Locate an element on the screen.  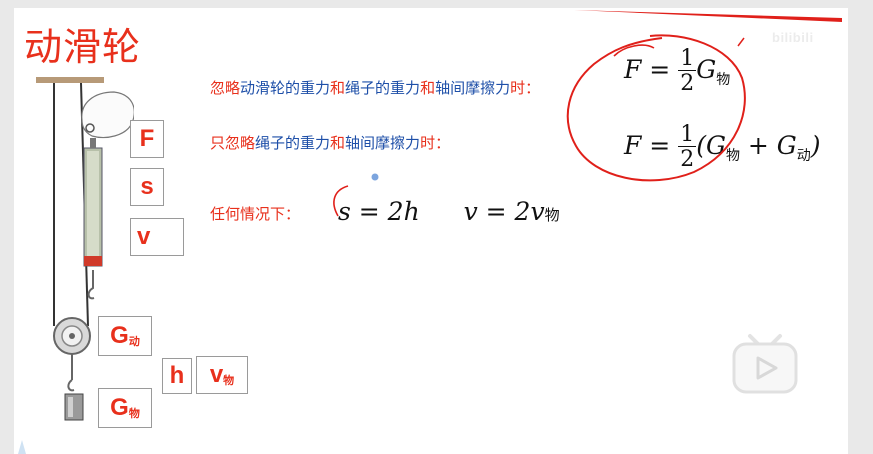
label-G-wu: G物 is located at coordinates (125, 408).